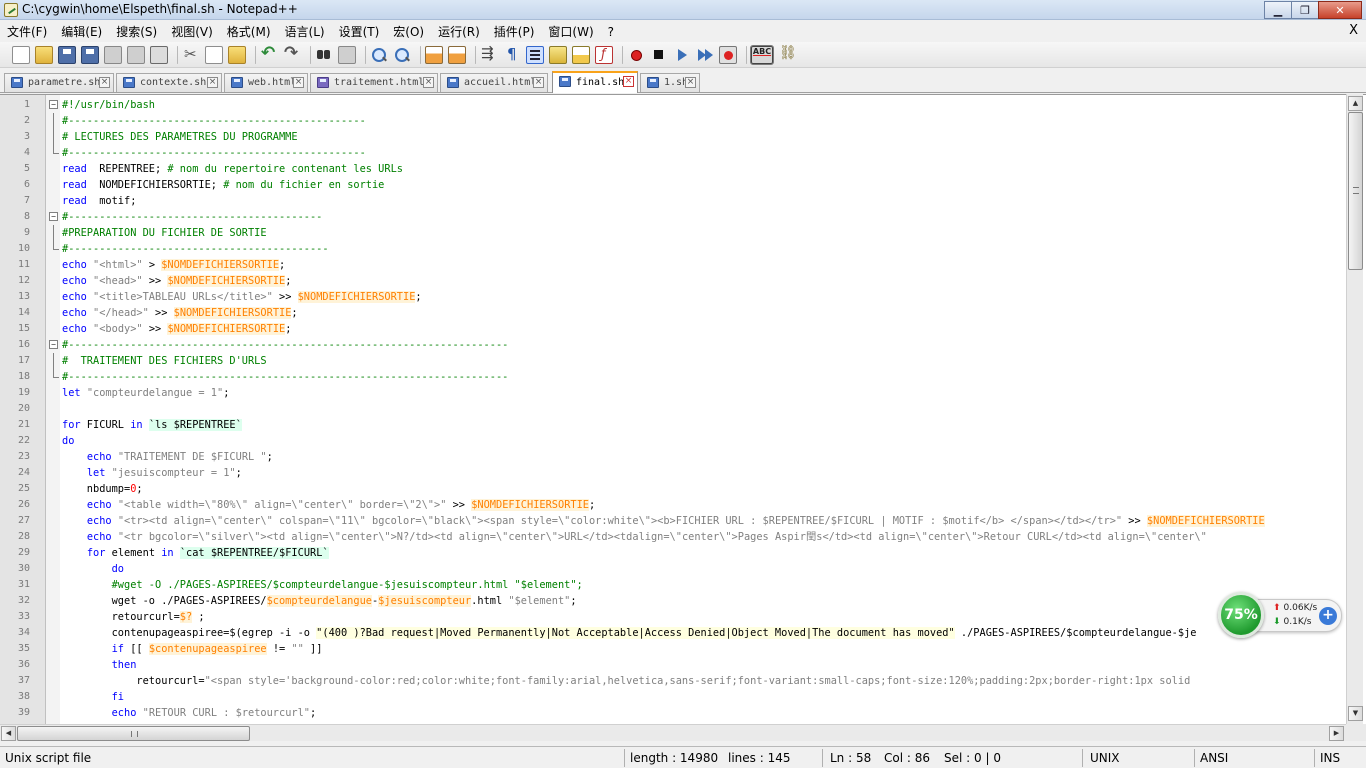 This screenshot has width=1366, height=768. I want to click on open-file-icon, so click(44, 54).